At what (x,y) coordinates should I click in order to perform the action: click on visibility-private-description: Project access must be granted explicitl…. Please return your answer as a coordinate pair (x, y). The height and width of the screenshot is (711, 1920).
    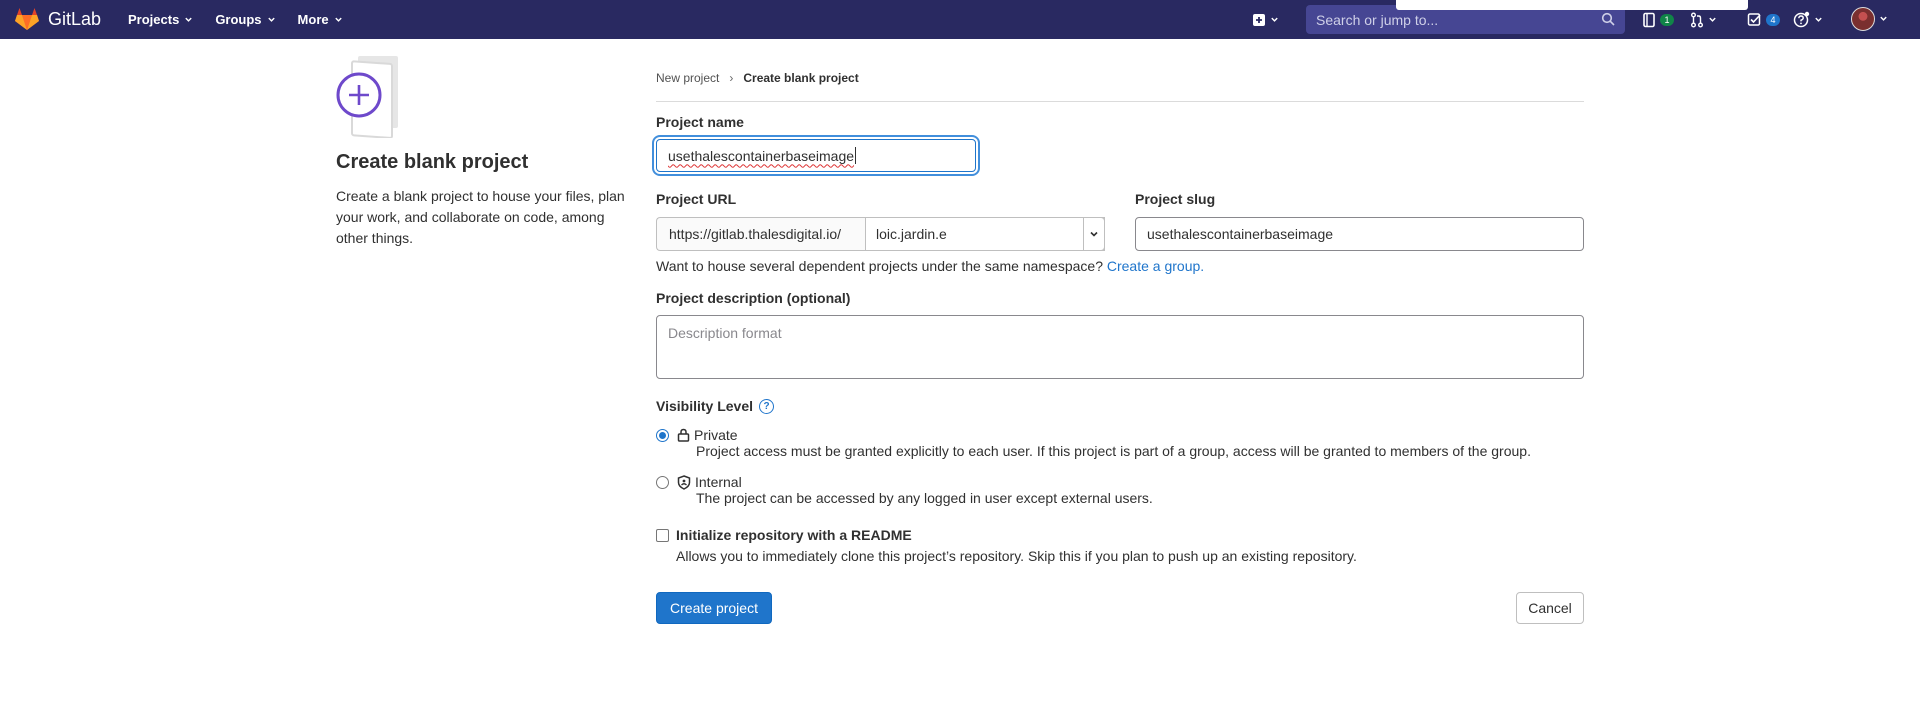
    Looking at the image, I should click on (1113, 451).